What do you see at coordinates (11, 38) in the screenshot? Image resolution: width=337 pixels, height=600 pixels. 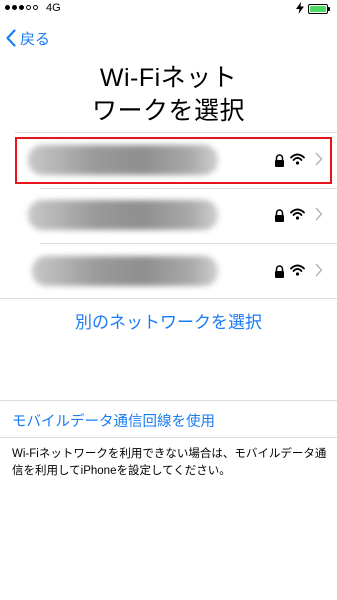 I see `chevron-left-icon` at bounding box center [11, 38].